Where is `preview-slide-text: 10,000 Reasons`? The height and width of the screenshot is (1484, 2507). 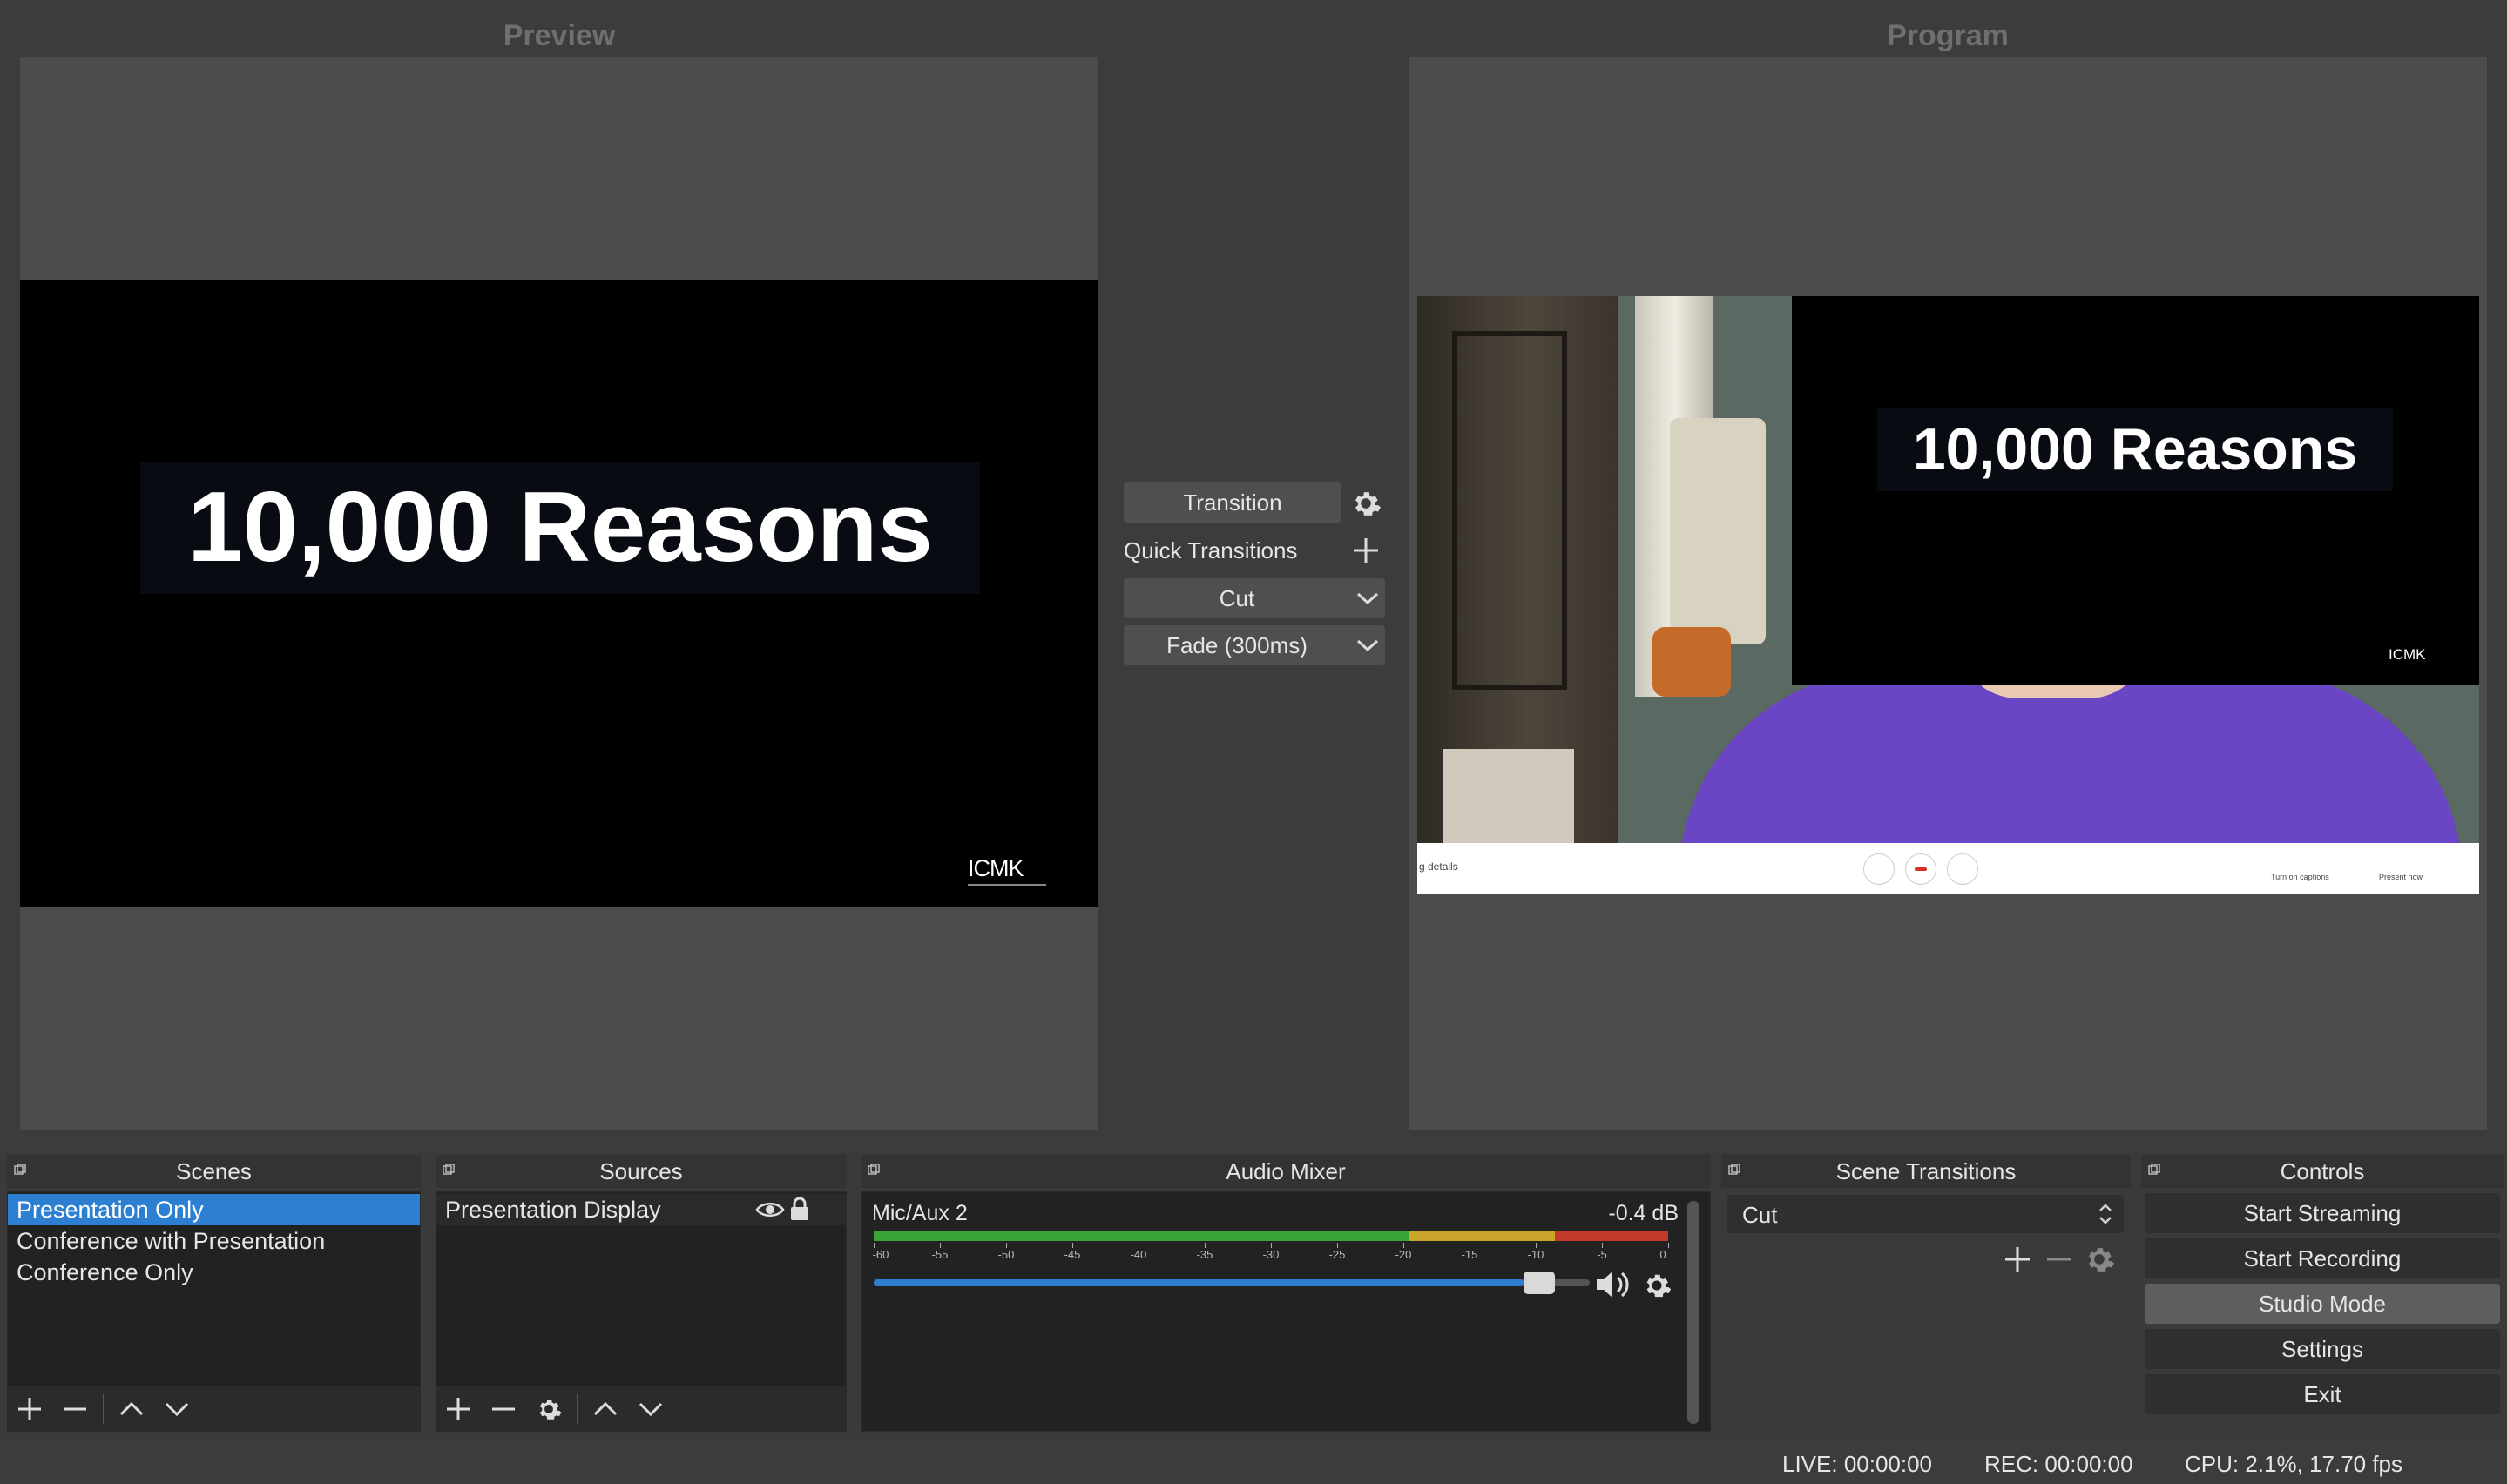 preview-slide-text: 10,000 Reasons is located at coordinates (560, 527).